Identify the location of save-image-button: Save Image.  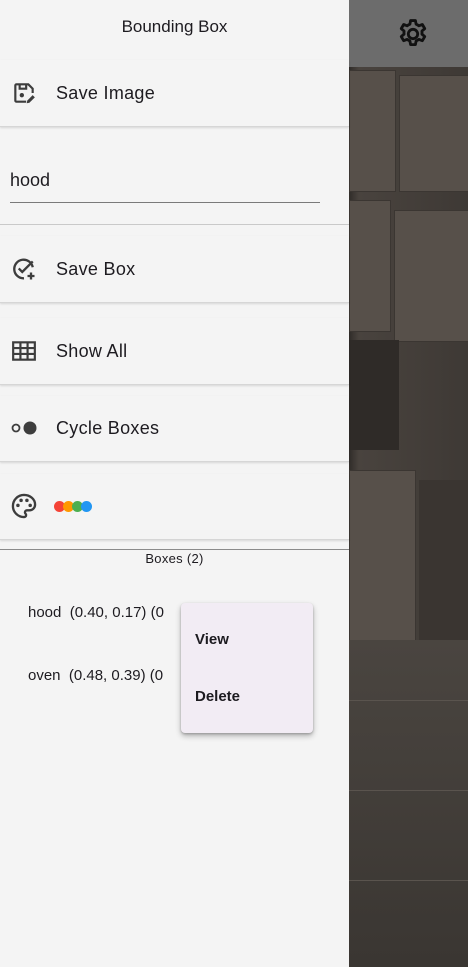
(174, 93).